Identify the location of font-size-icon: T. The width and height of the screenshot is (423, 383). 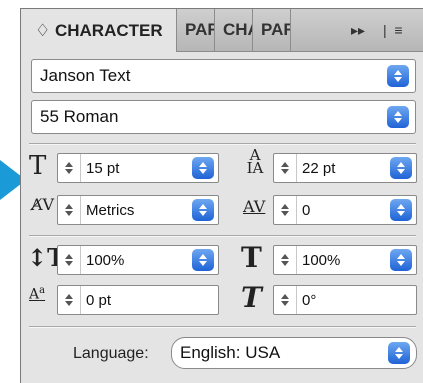
(38, 166).